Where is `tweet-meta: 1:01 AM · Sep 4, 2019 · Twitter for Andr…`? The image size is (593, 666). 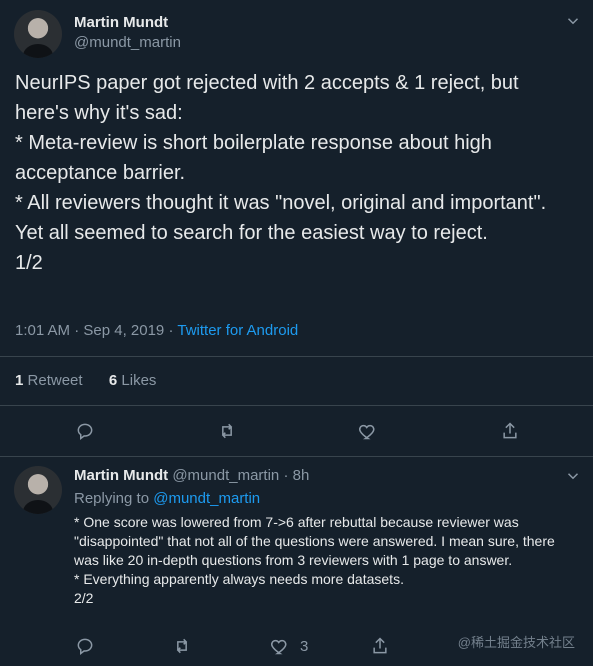
tweet-meta: 1:01 AM · Sep 4, 2019 · Twitter for Andr… is located at coordinates (156, 330).